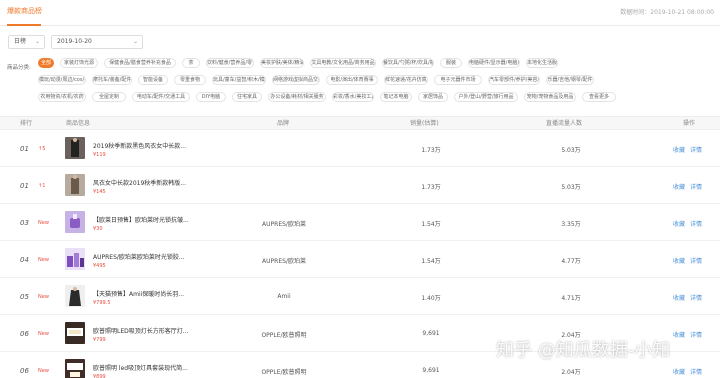 This screenshot has height=378, width=720. What do you see at coordinates (282, 63) in the screenshot?
I see `category-chip: 美妆护肤/美体/精油` at bounding box center [282, 63].